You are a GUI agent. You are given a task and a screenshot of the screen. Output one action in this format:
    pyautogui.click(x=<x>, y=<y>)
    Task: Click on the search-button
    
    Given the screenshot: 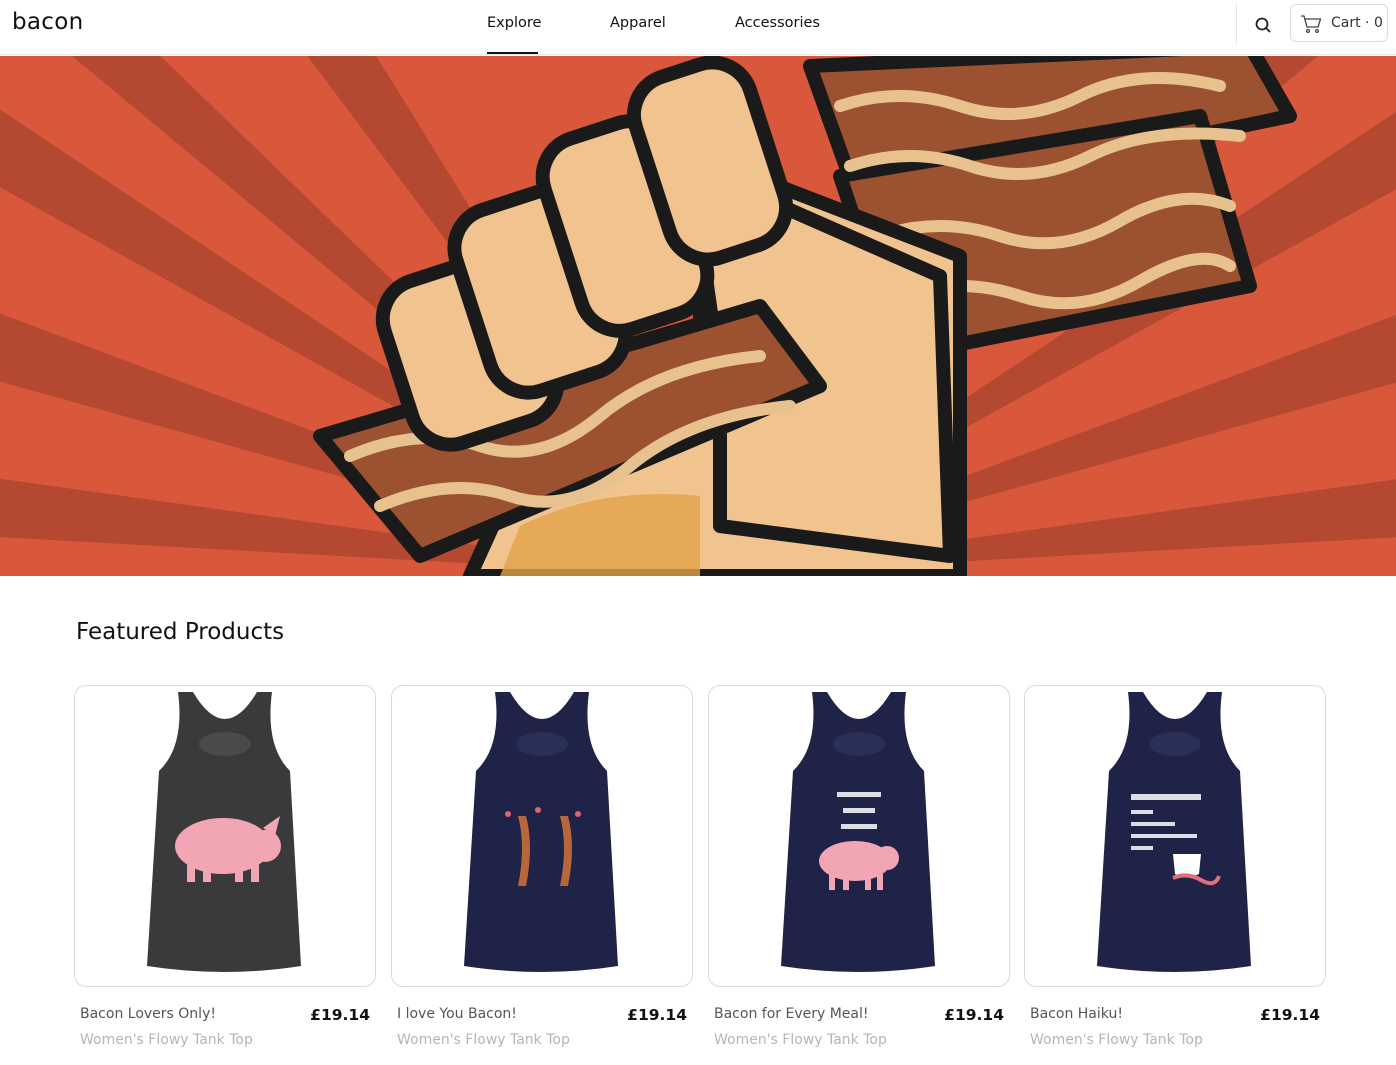 What is the action you would take?
    pyautogui.click(x=1263, y=25)
    